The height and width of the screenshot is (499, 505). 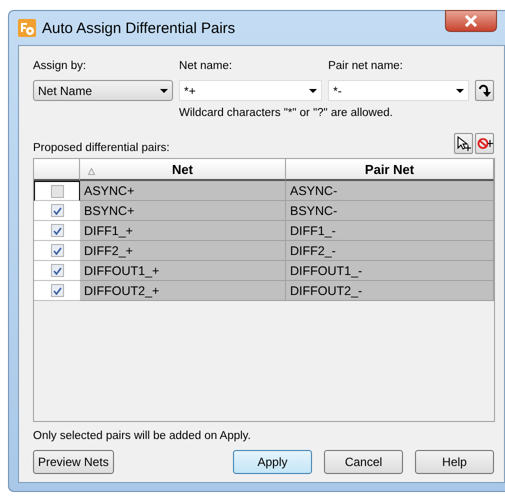 What do you see at coordinates (27, 28) in the screenshot?
I see `app-icon` at bounding box center [27, 28].